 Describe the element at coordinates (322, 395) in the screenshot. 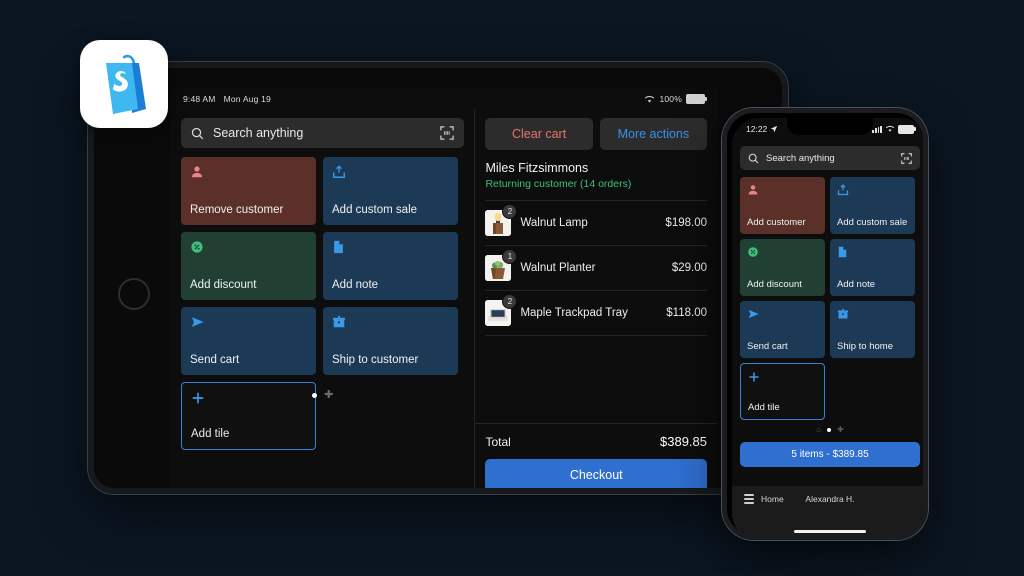

I see `tile-page-dots: ✚` at that location.